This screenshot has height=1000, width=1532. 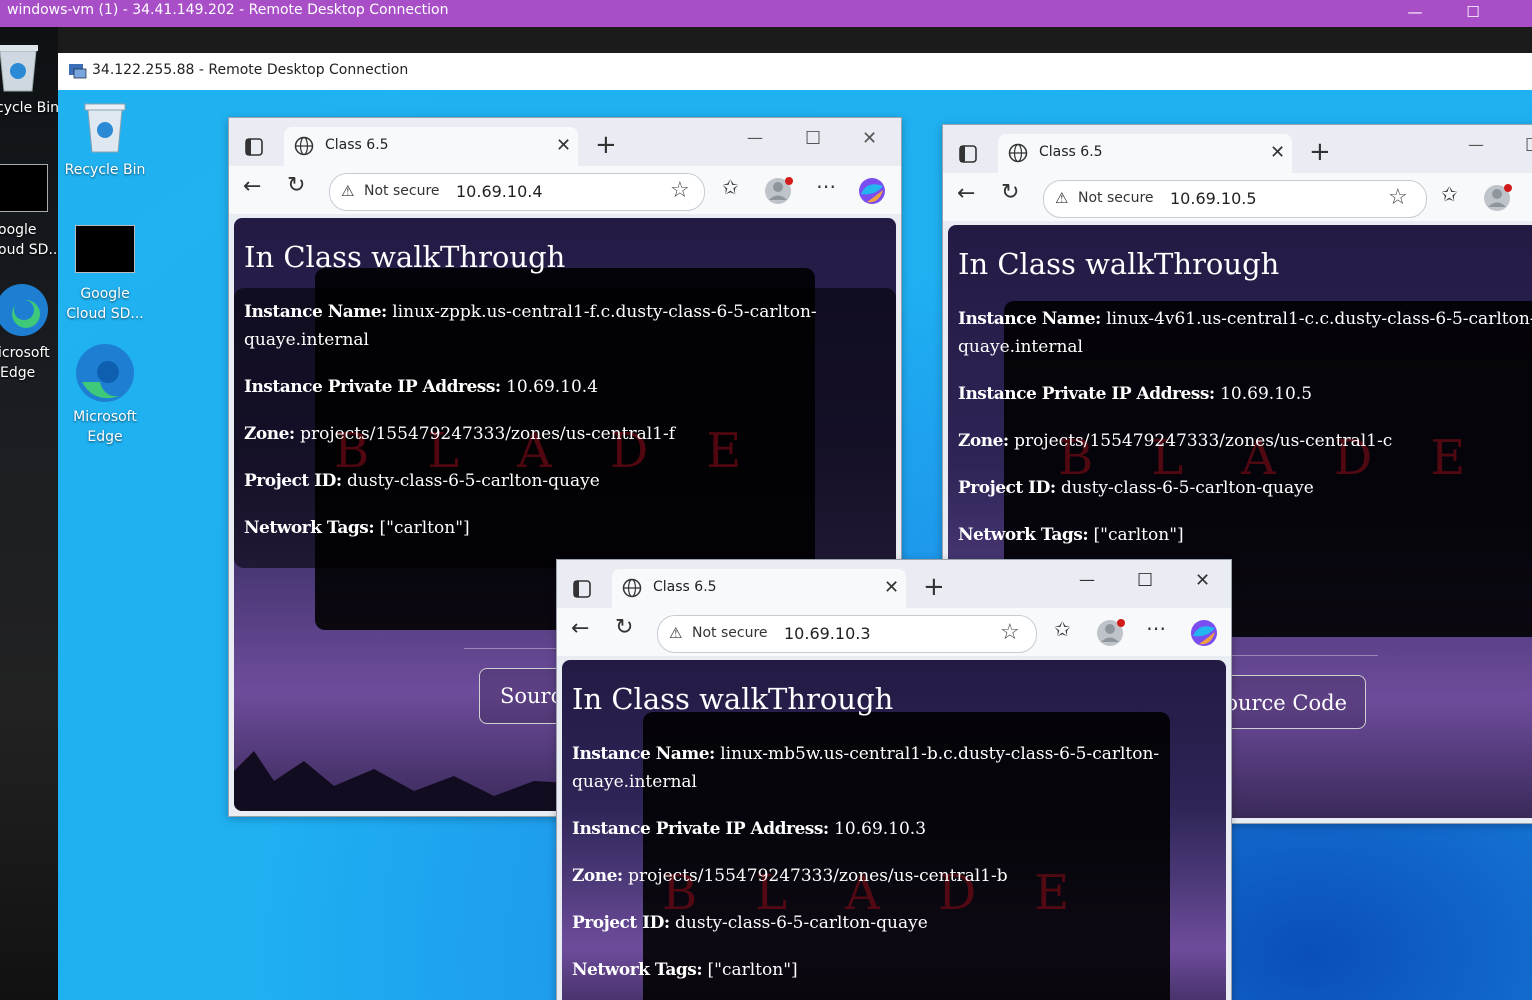 I want to click on ip-value: 10.69.10.4, so click(x=552, y=387).